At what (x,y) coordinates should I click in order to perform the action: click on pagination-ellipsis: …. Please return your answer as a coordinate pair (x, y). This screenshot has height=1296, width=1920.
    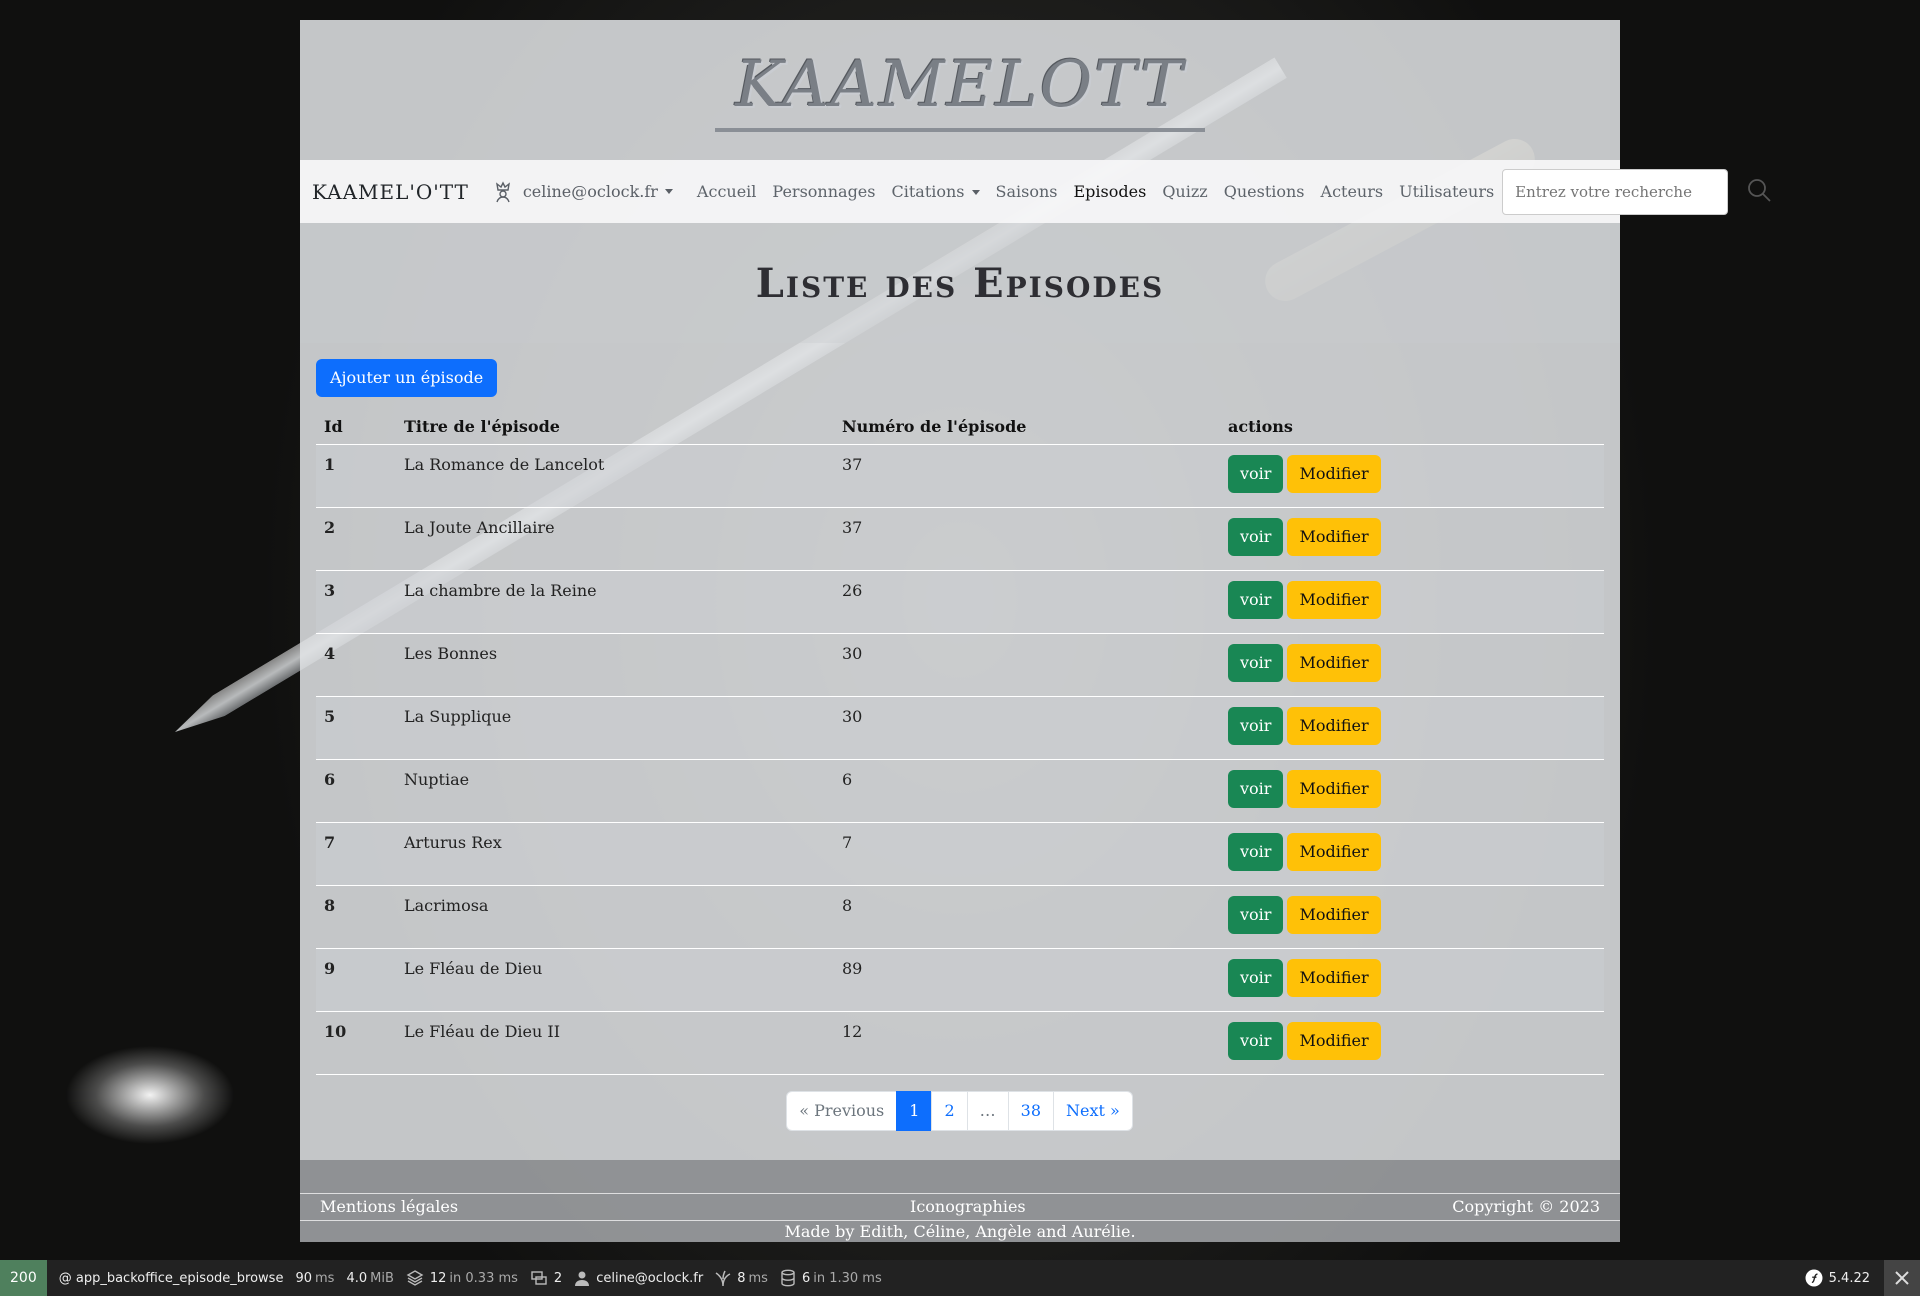
    Looking at the image, I should click on (987, 1111).